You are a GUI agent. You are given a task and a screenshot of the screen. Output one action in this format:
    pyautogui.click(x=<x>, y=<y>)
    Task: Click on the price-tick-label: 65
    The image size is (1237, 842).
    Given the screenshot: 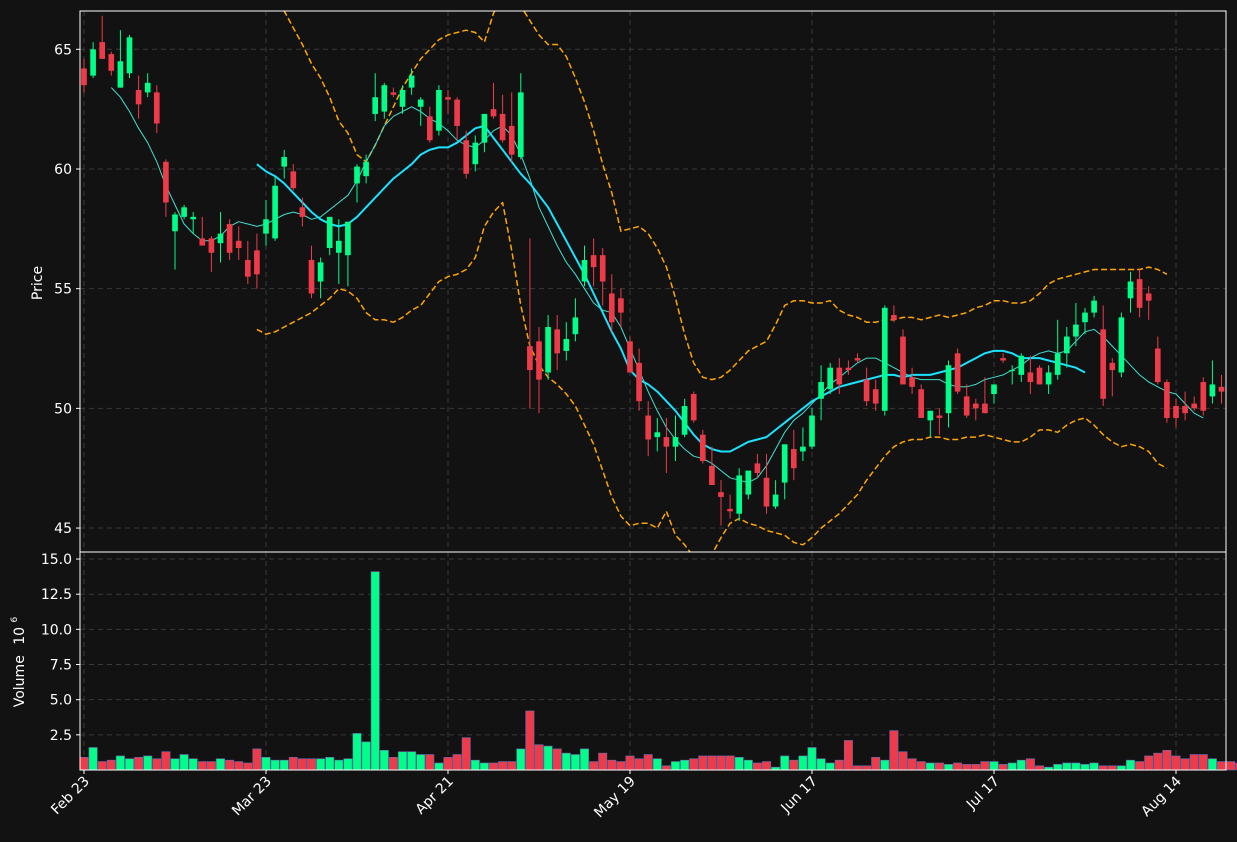 What is the action you would take?
    pyautogui.click(x=63, y=50)
    